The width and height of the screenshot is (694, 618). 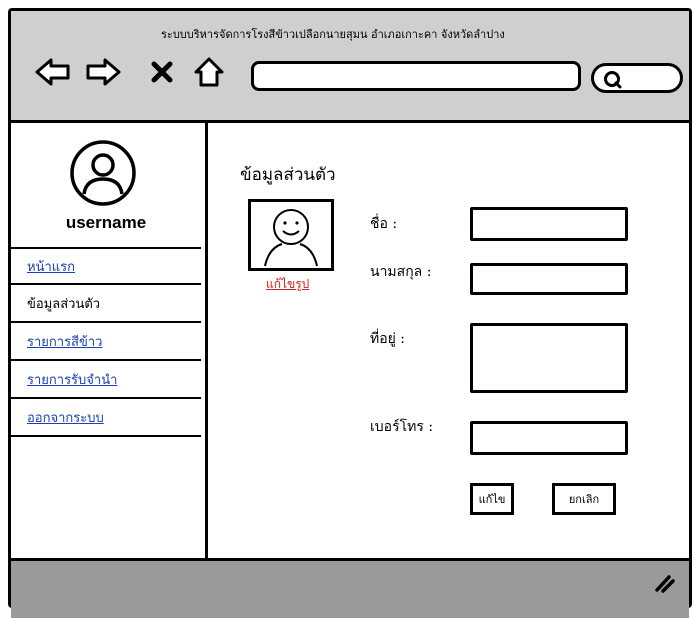 What do you see at coordinates (162, 72) in the screenshot?
I see `close-icon` at bounding box center [162, 72].